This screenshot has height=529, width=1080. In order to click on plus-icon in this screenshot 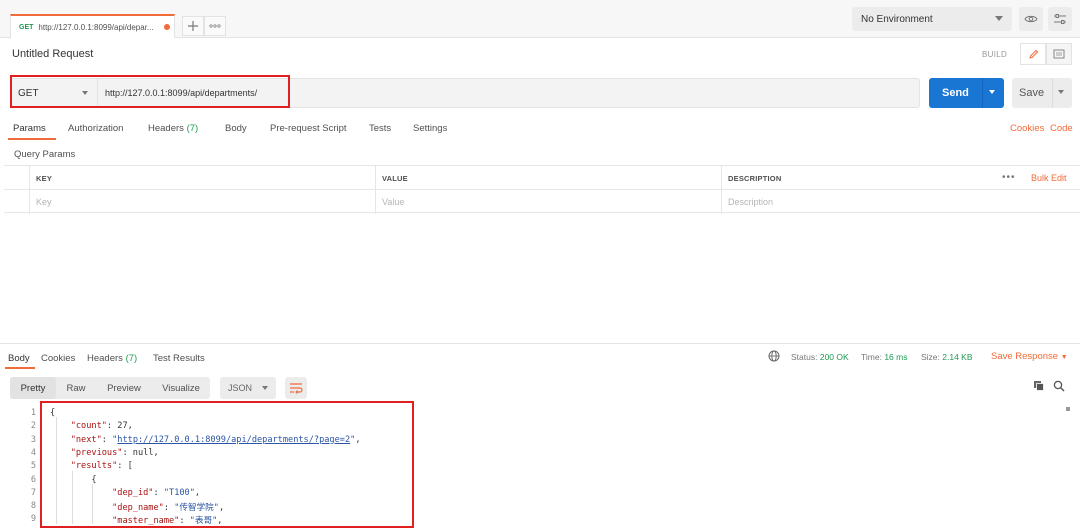, I will do `click(193, 26)`.